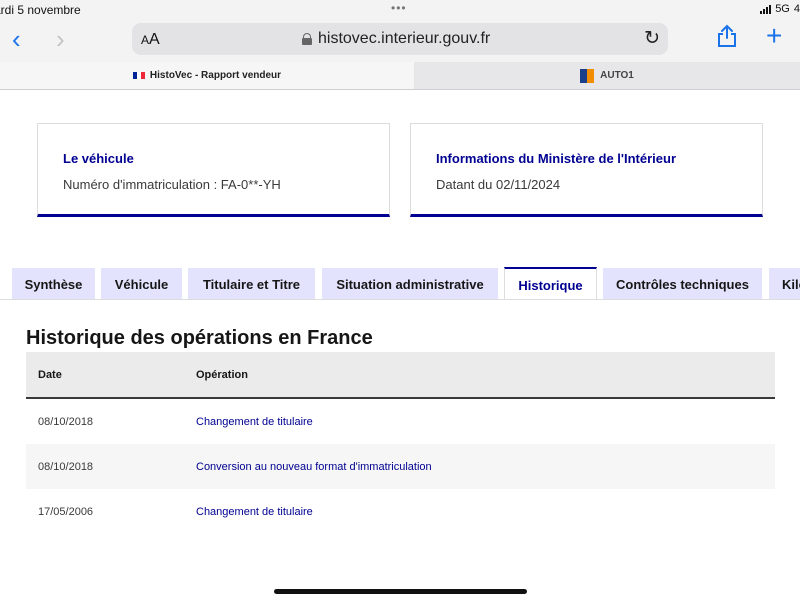  What do you see at coordinates (617, 75) in the screenshot?
I see `browser-tab-label: AUTO1` at bounding box center [617, 75].